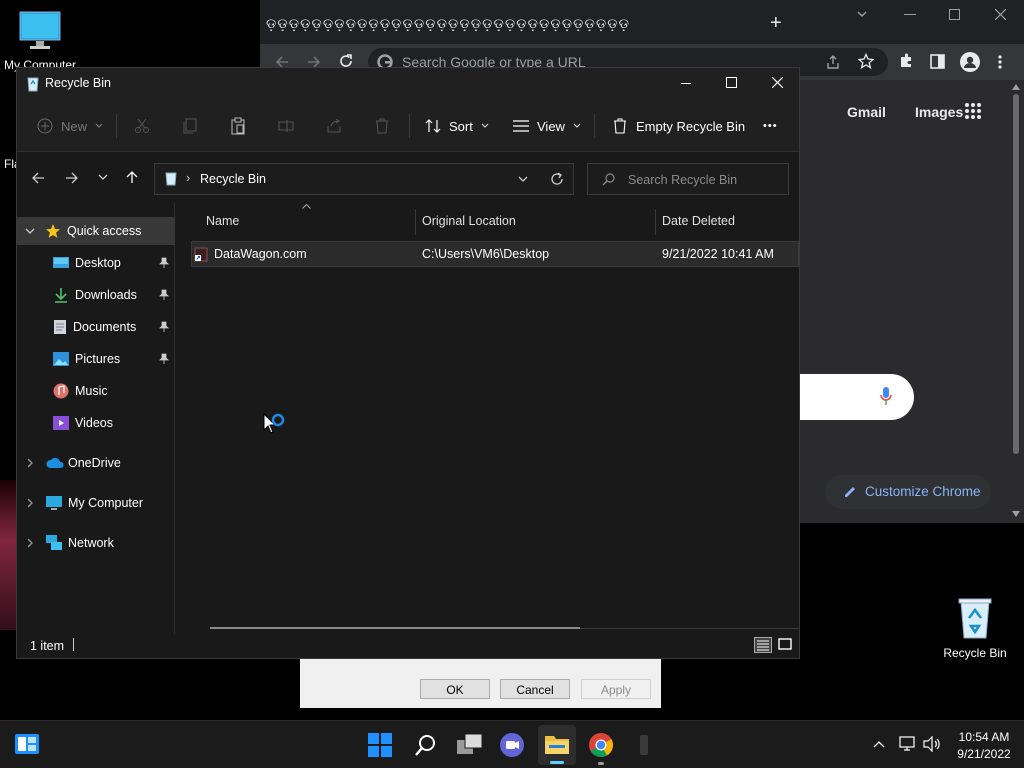 Image resolution: width=1024 pixels, height=768 pixels. Describe the element at coordinates (380, 745) in the screenshot. I see `start-windows-icon` at that location.